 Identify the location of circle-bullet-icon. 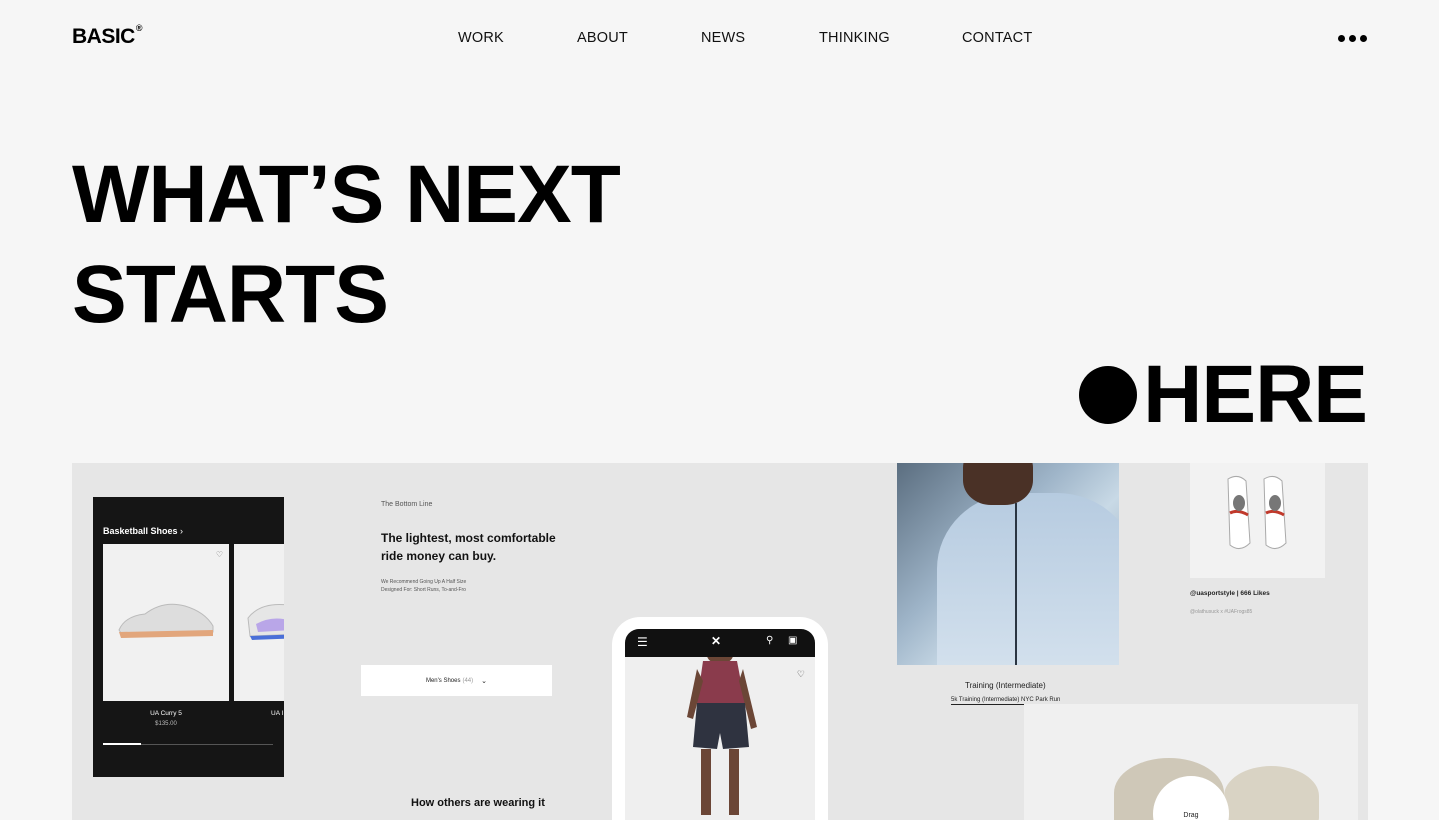
(1108, 395).